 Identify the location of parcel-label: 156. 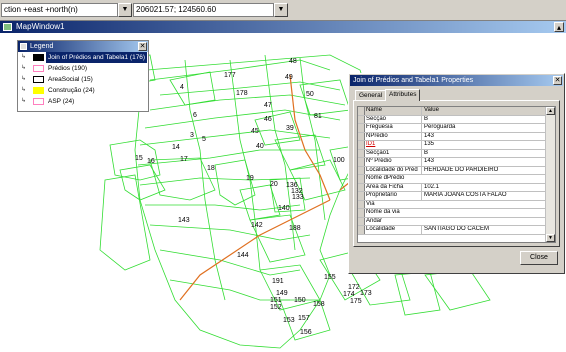
(306, 332).